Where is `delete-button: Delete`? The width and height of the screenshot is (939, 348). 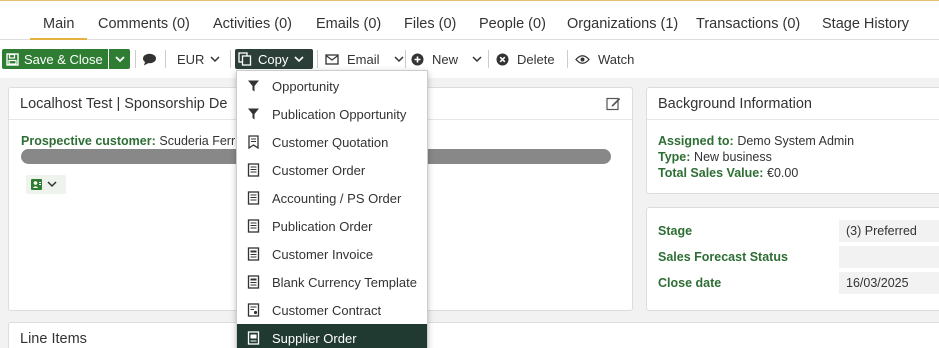 delete-button: Delete is located at coordinates (525, 59).